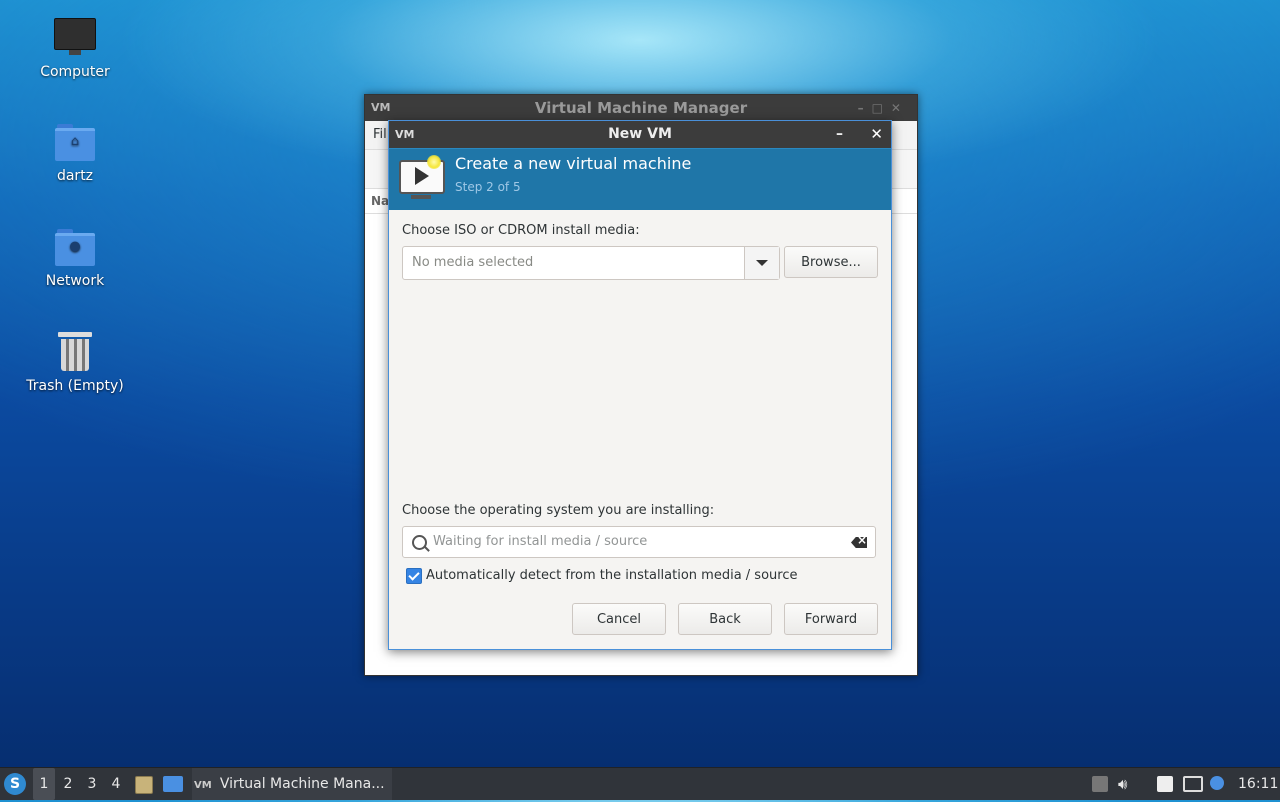  I want to click on file-manager-icon, so click(144, 785).